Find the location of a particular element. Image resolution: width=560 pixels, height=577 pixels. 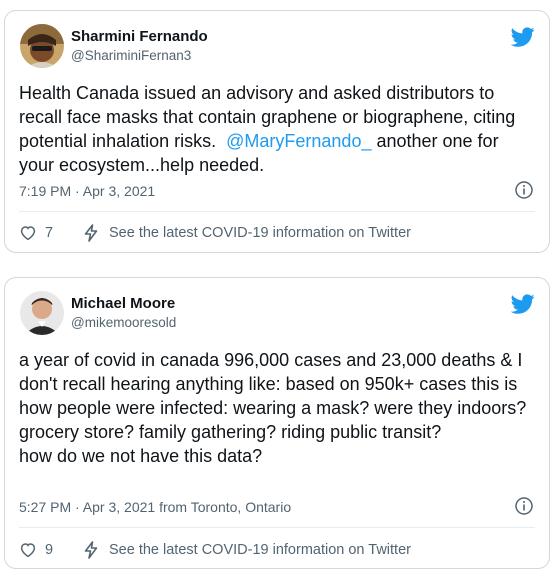

author-name: Sharmini Fernando is located at coordinates (139, 36).